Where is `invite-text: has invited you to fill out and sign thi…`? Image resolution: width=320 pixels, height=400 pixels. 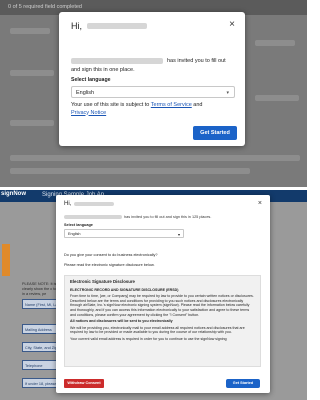
invite-text: has invited you to fill out and sign thi… is located at coordinates (168, 217).